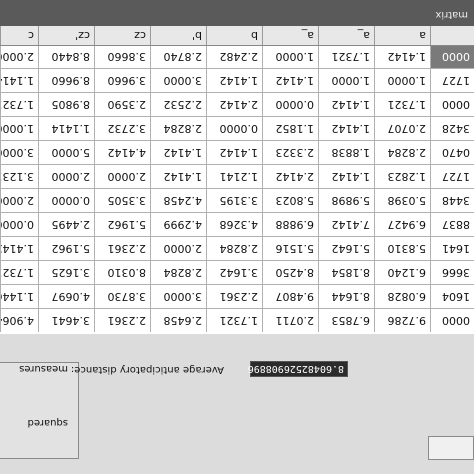 This screenshot has height=474, width=474. What do you see at coordinates (452, 128) in the screenshot?
I see `table-cell: 3428` at bounding box center [452, 128].